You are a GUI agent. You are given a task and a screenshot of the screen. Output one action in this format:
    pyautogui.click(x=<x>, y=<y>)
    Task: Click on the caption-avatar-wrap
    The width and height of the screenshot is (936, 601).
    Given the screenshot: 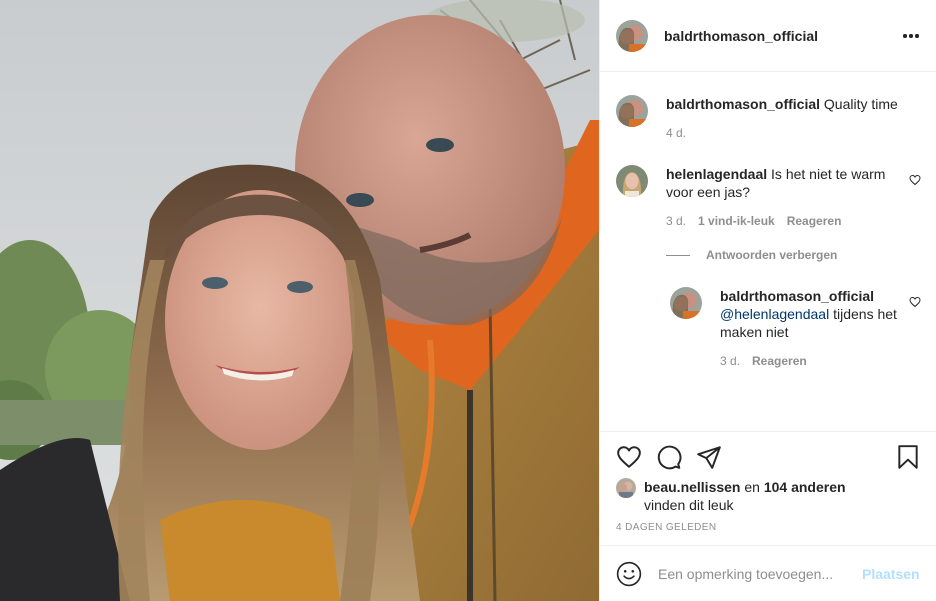 What is the action you would take?
    pyautogui.click(x=632, y=111)
    